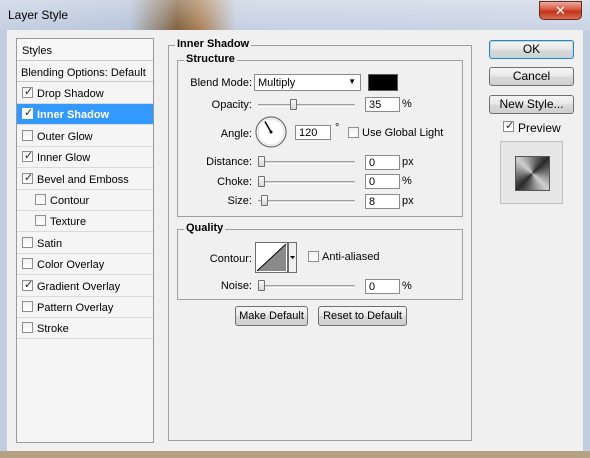  What do you see at coordinates (382, 181) in the screenshot?
I see `choke-input: 0` at bounding box center [382, 181].